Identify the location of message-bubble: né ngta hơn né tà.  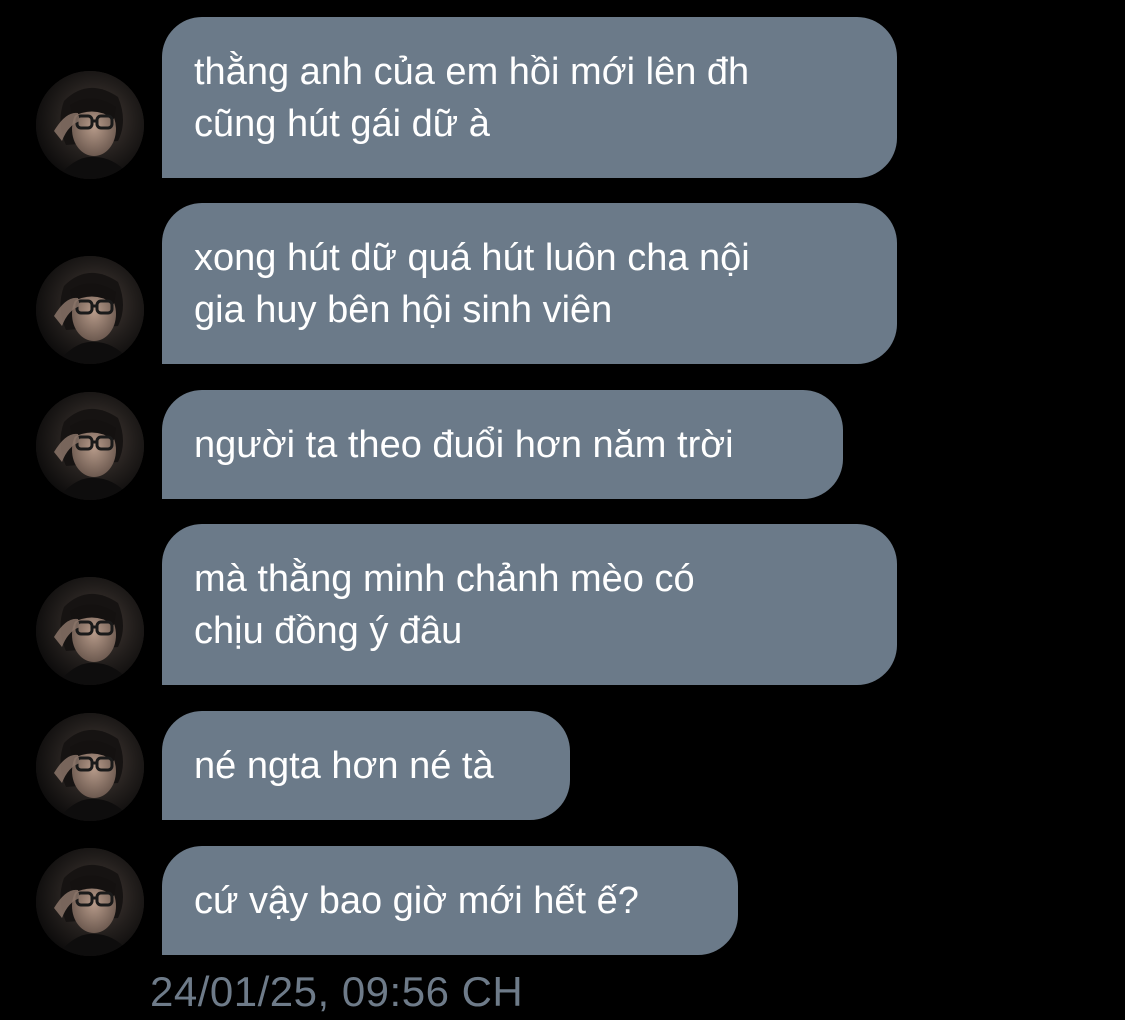
(366, 765).